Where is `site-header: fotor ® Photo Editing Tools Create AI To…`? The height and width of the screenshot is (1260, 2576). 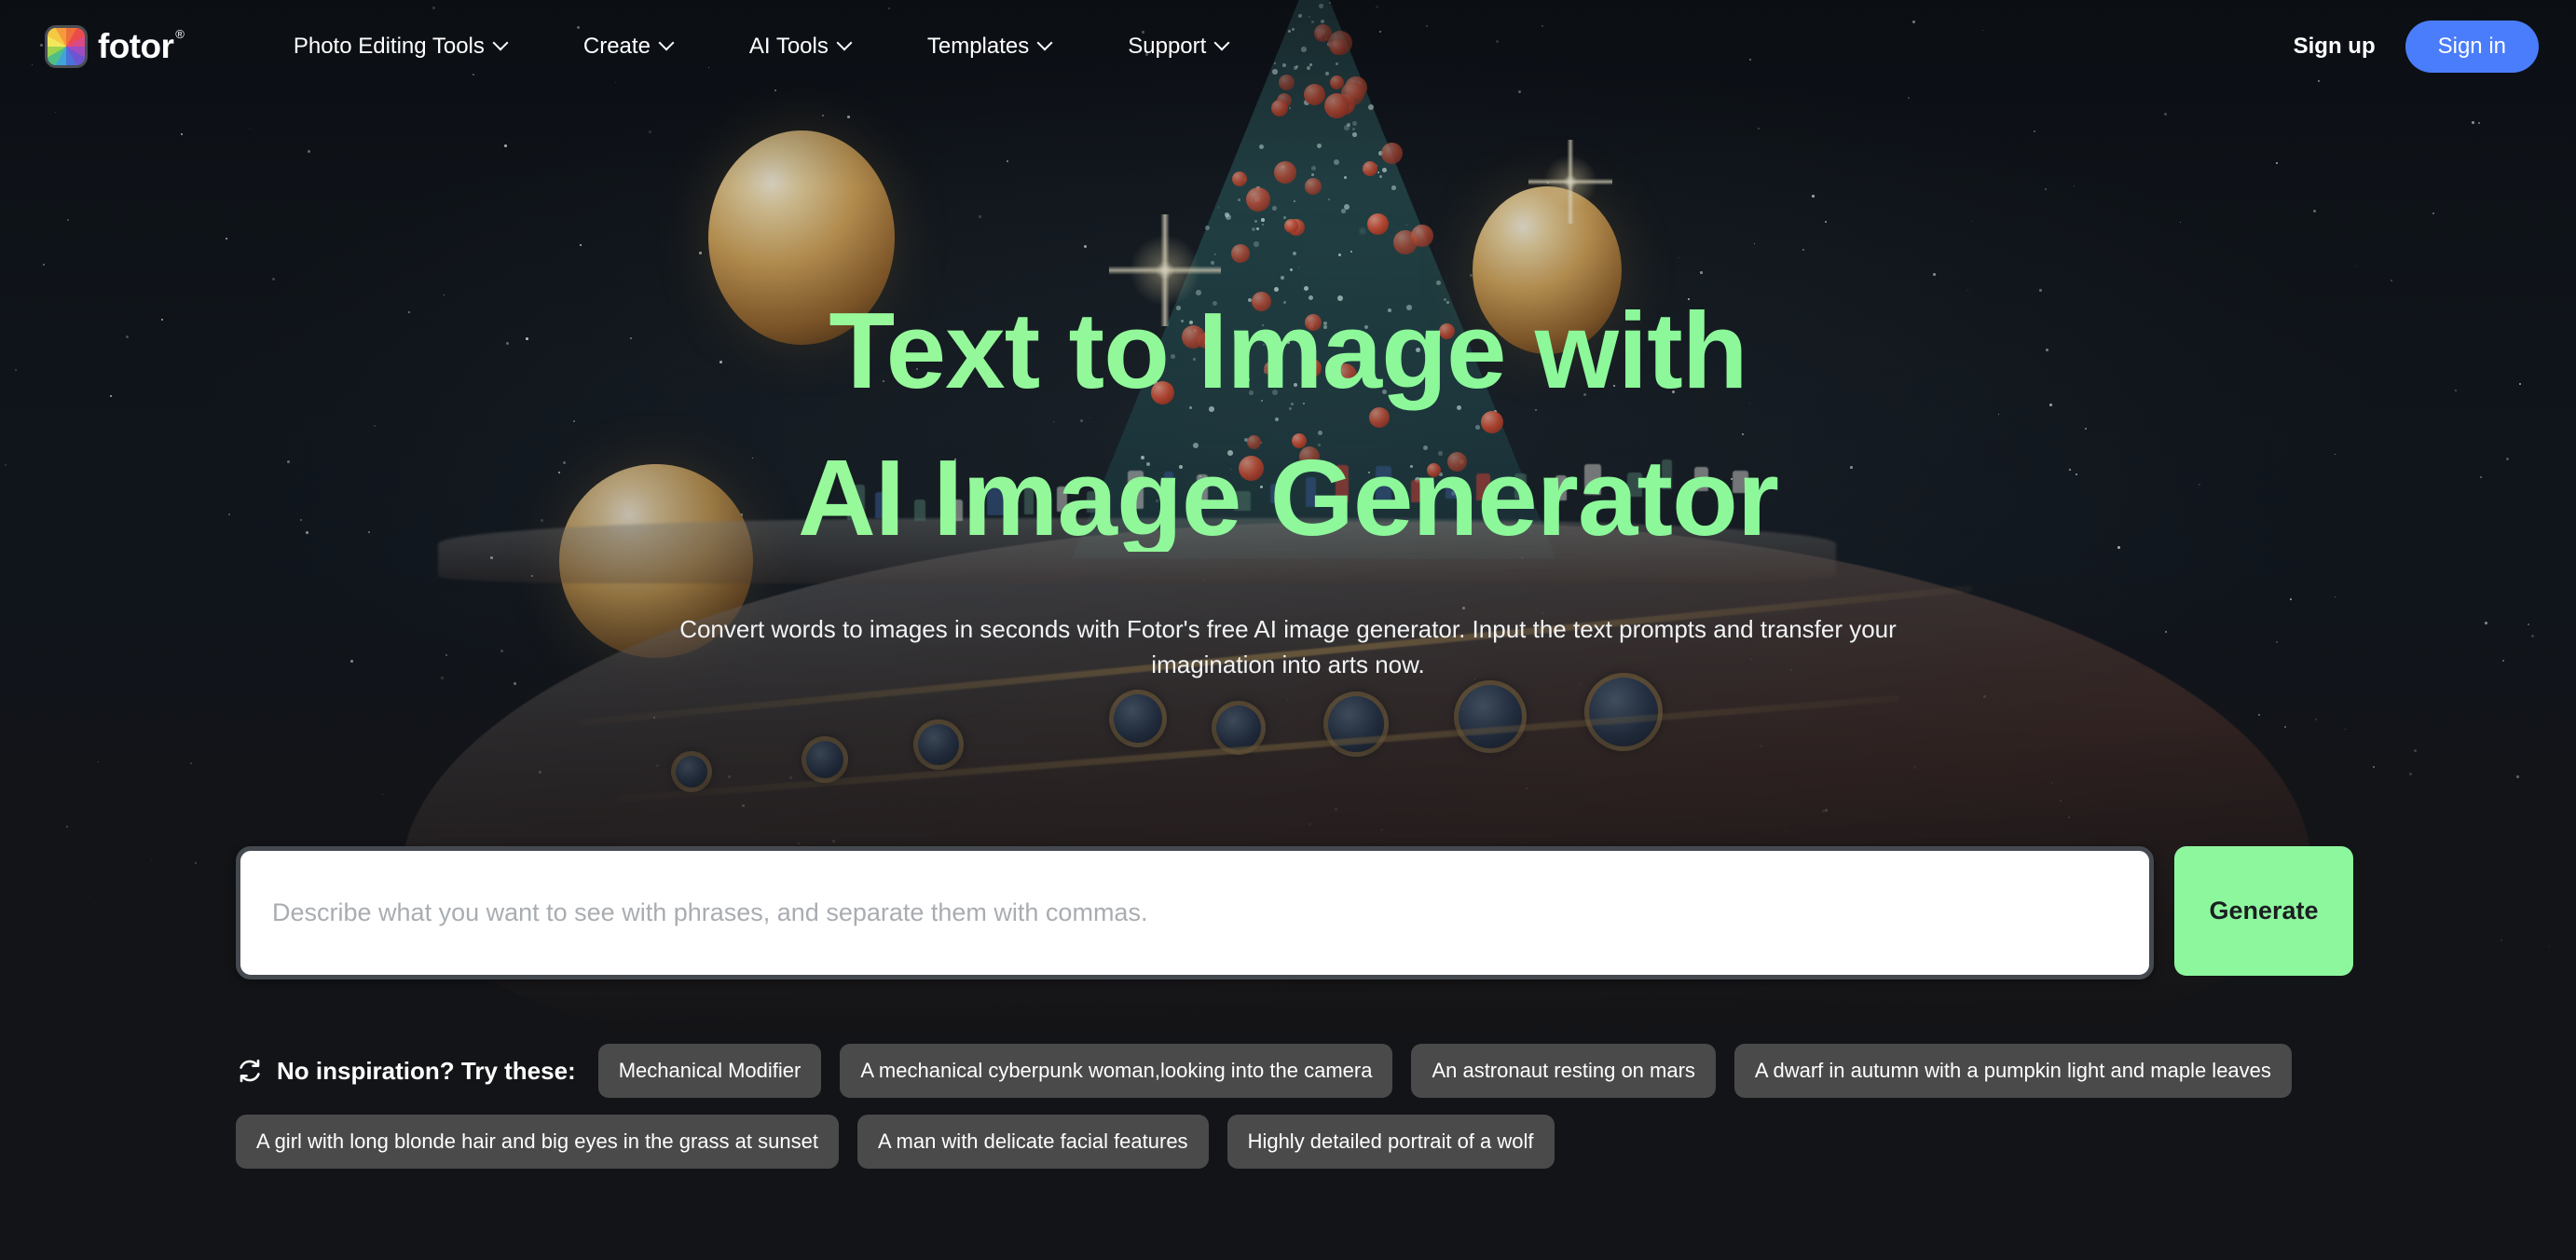 site-header: fotor ® Photo Editing Tools Create AI To… is located at coordinates (1288, 46).